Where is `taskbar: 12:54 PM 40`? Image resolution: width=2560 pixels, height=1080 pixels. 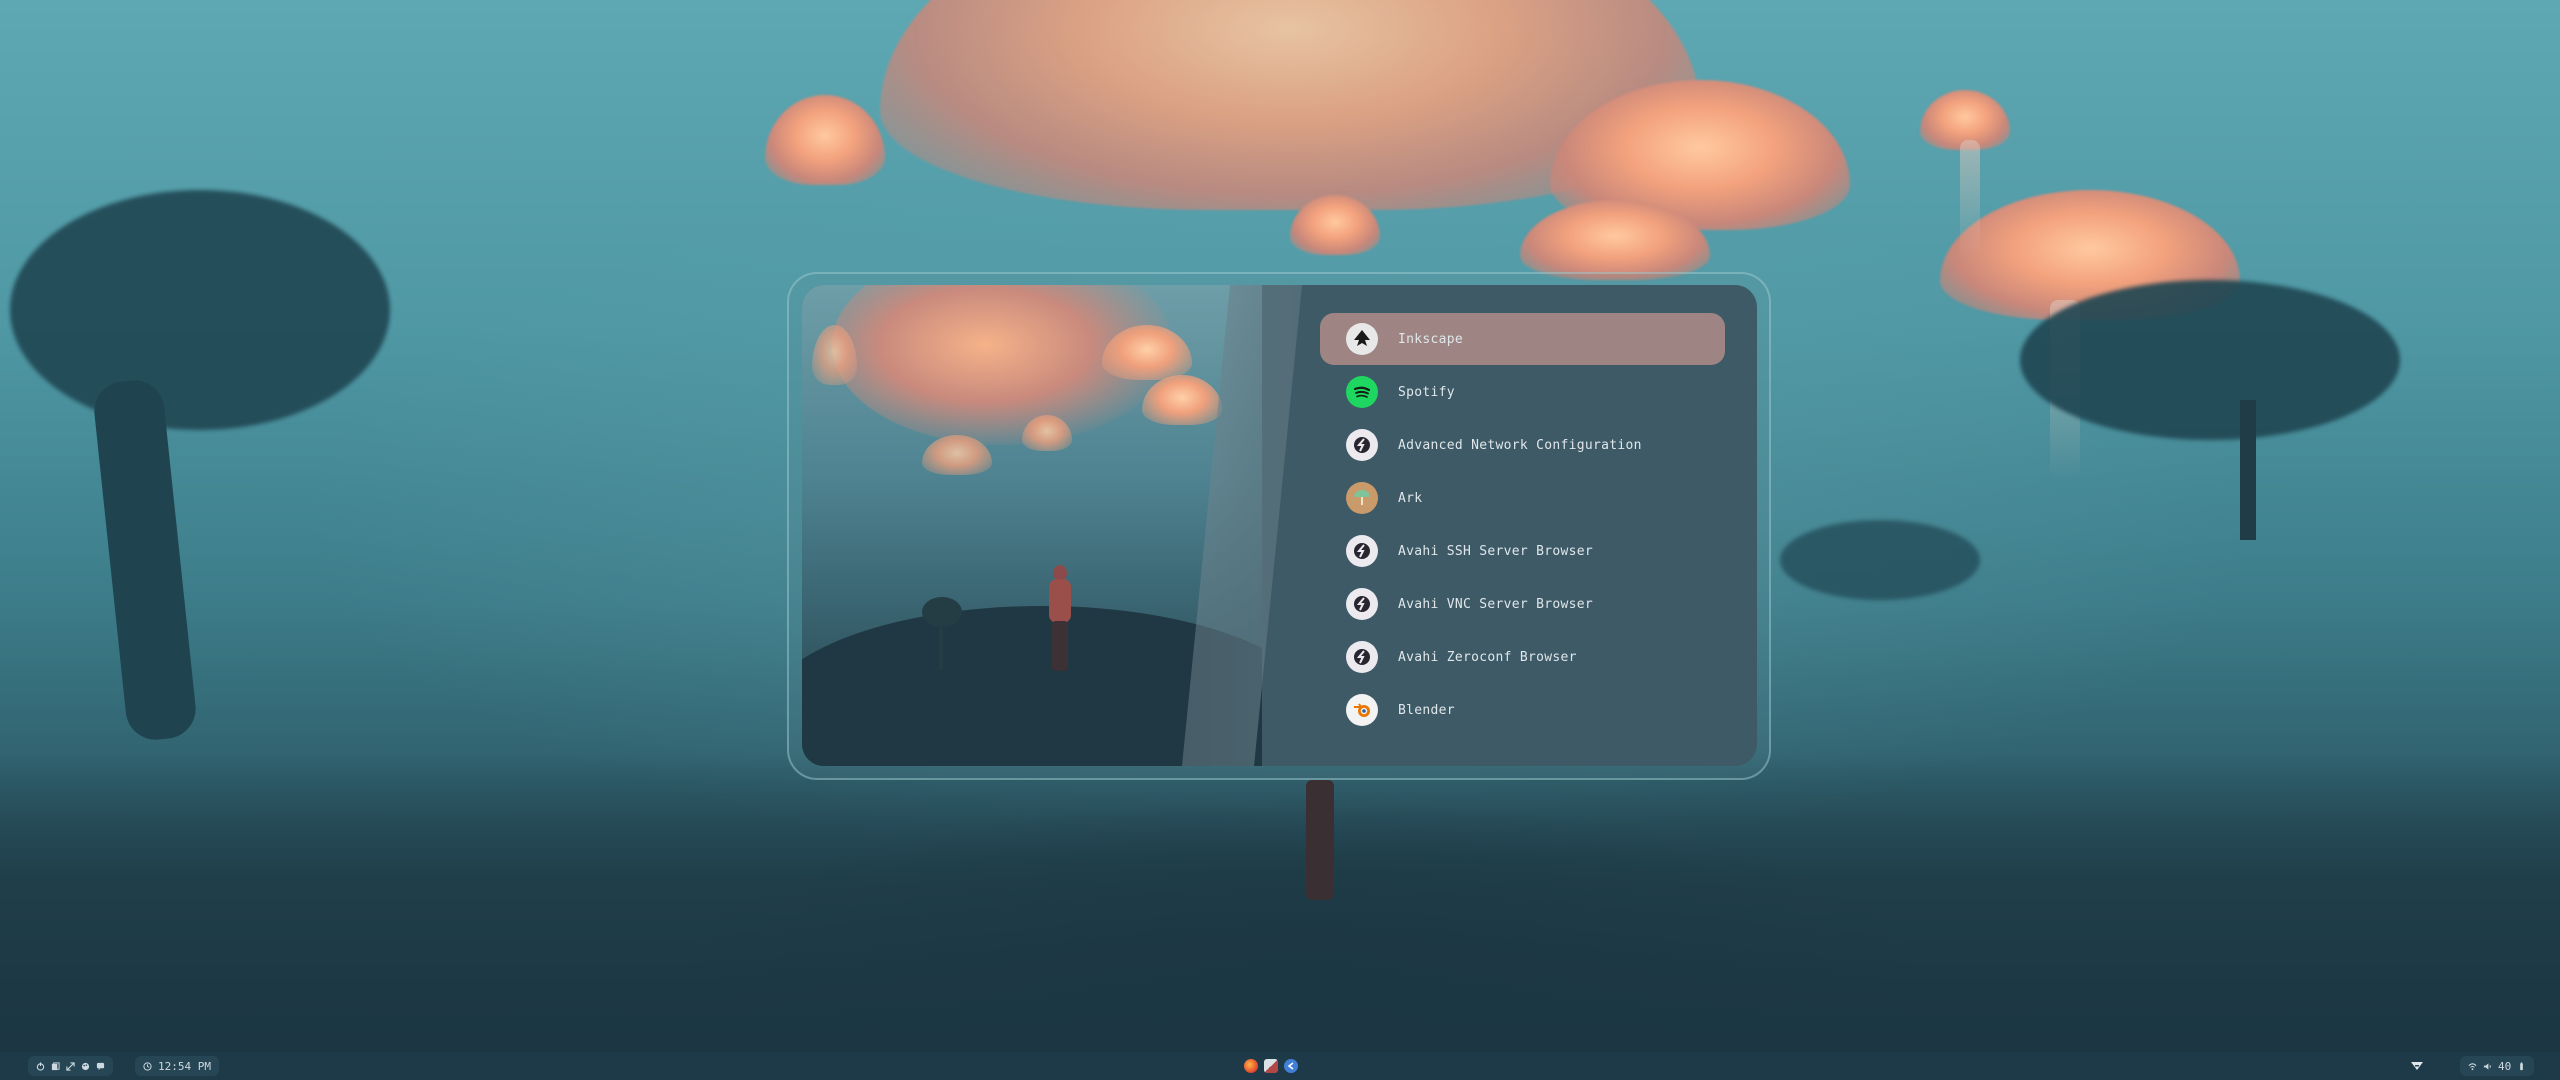 taskbar: 12:54 PM 40 is located at coordinates (1280, 1066).